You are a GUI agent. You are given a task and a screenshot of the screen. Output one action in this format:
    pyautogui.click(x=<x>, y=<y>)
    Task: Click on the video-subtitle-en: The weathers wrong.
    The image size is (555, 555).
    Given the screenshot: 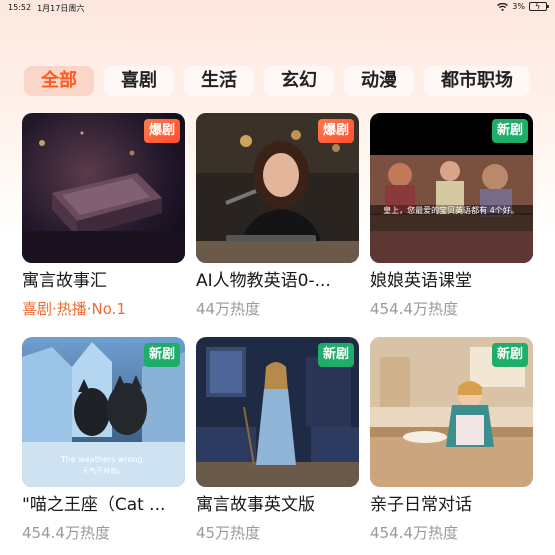 What is the action you would take?
    pyautogui.click(x=102, y=459)
    